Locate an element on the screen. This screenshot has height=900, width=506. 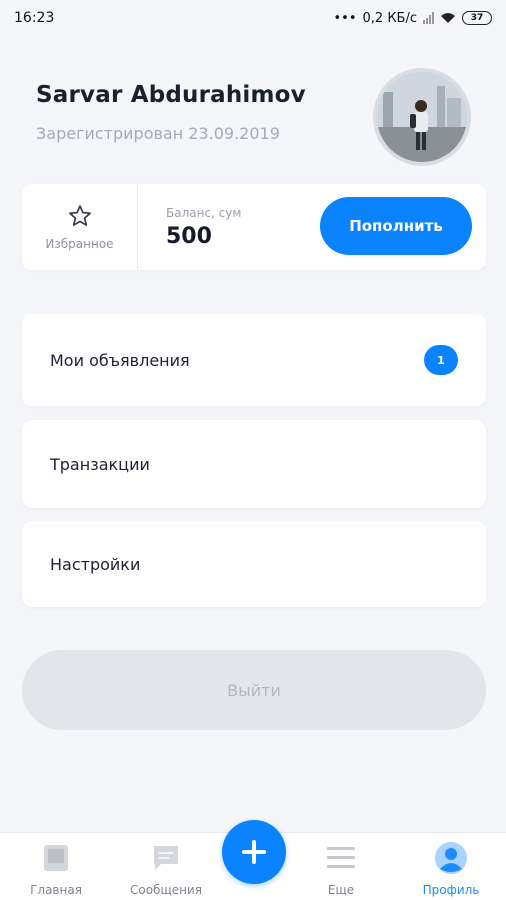
tab-profile: Профиль is located at coordinates (451, 869).